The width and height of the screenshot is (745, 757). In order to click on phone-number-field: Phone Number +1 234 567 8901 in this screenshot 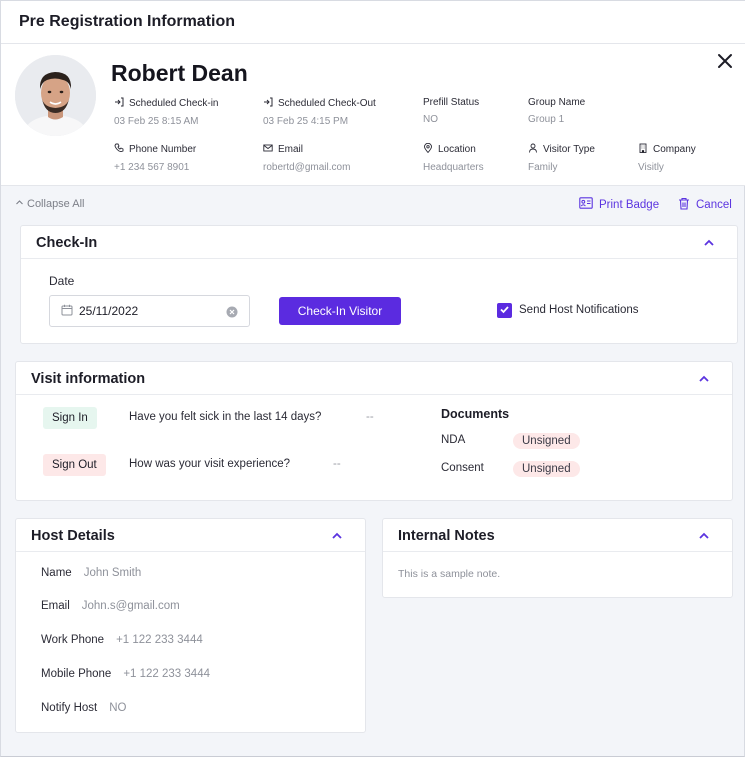, I will do `click(155, 158)`.